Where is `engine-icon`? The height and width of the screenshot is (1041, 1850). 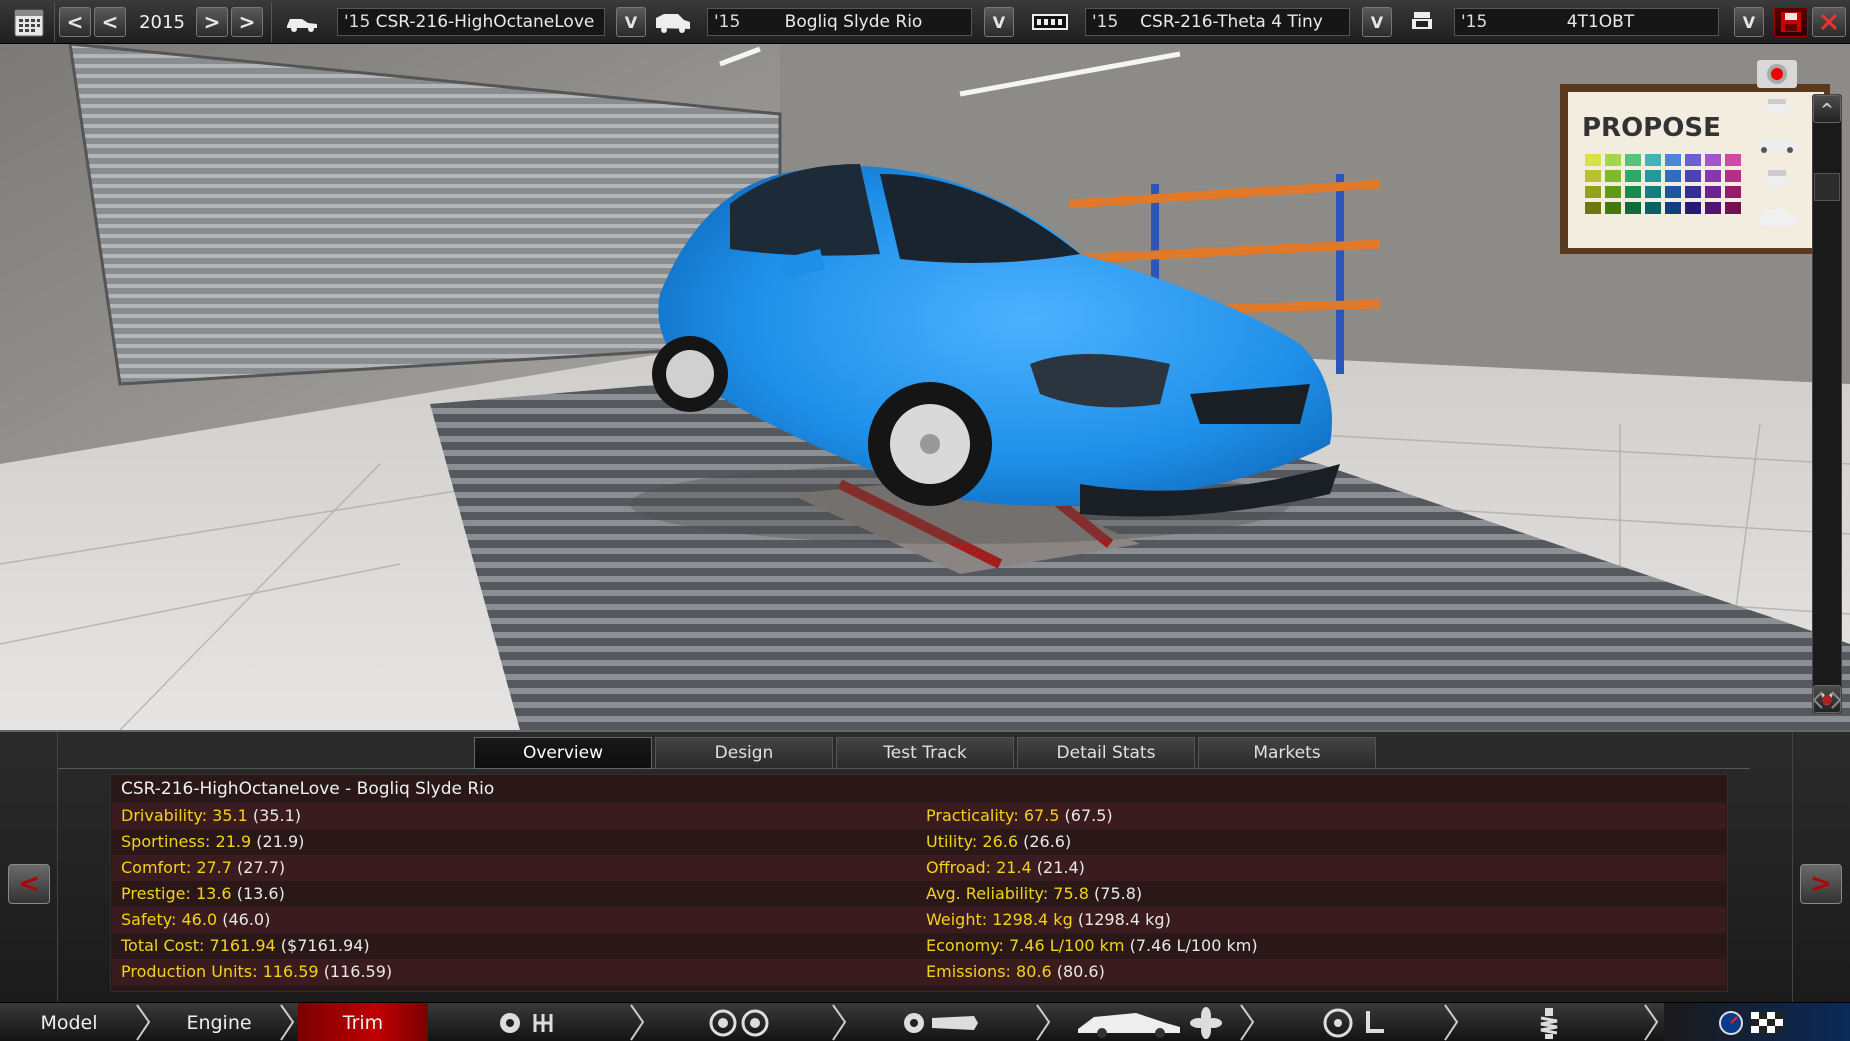
engine-icon is located at coordinates (1050, 22).